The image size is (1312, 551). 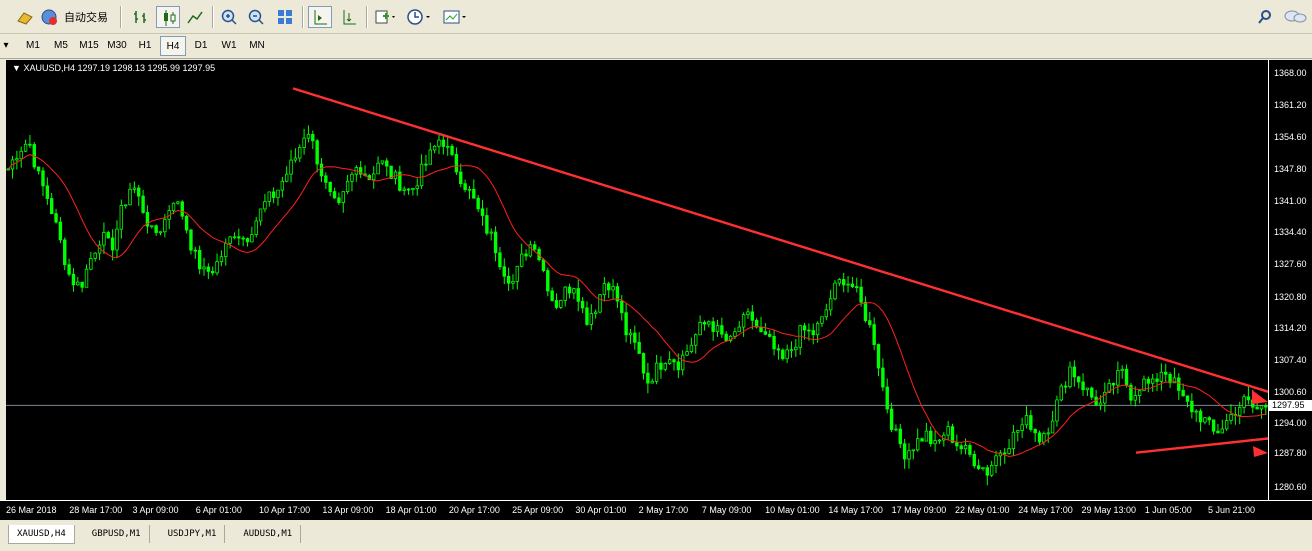 I want to click on timeframe-mn: MN, so click(x=257, y=46).